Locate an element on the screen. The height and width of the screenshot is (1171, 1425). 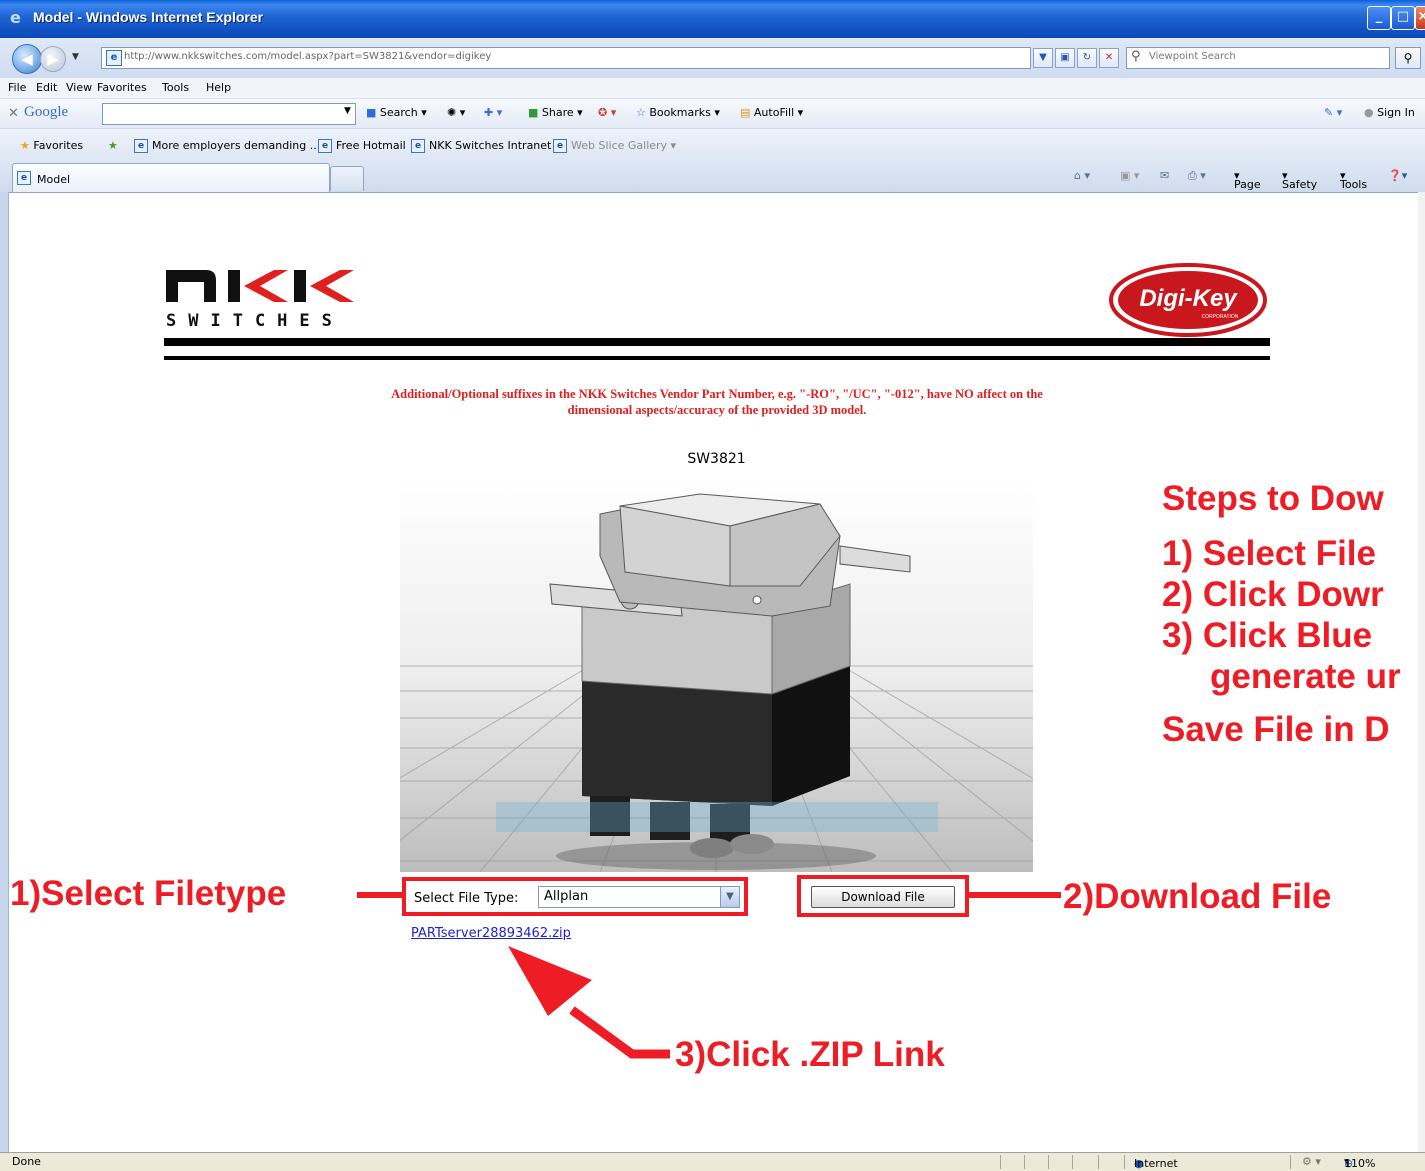
help-icon: ❓▾ is located at coordinates (1397, 175).